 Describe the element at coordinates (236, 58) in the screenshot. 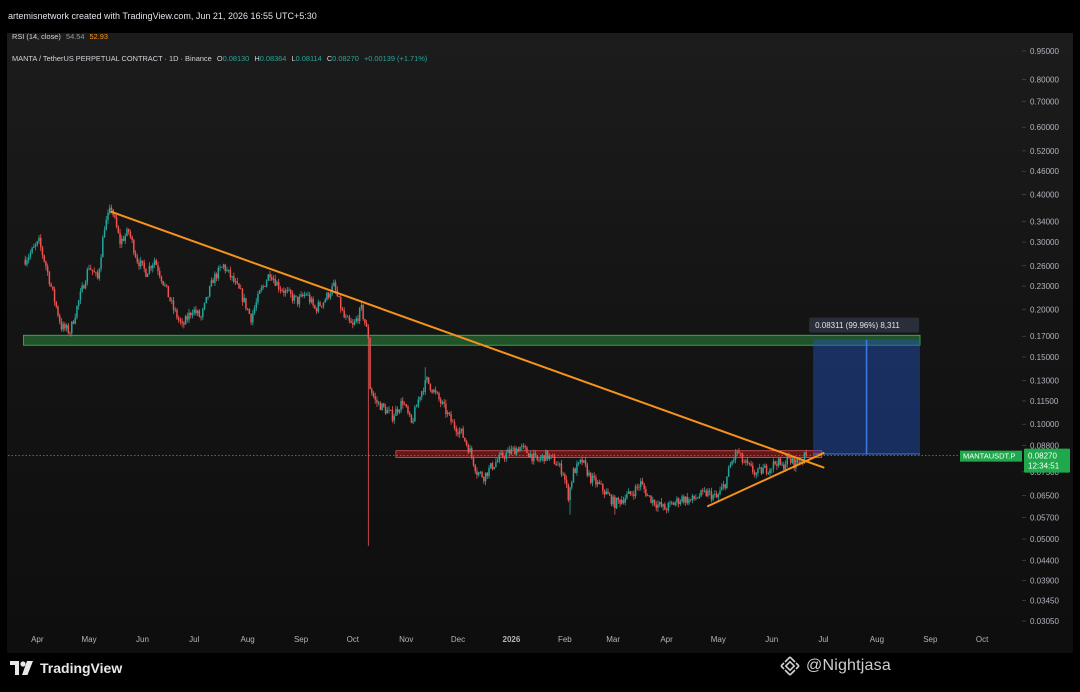

I see `open-value: 0.08130` at that location.